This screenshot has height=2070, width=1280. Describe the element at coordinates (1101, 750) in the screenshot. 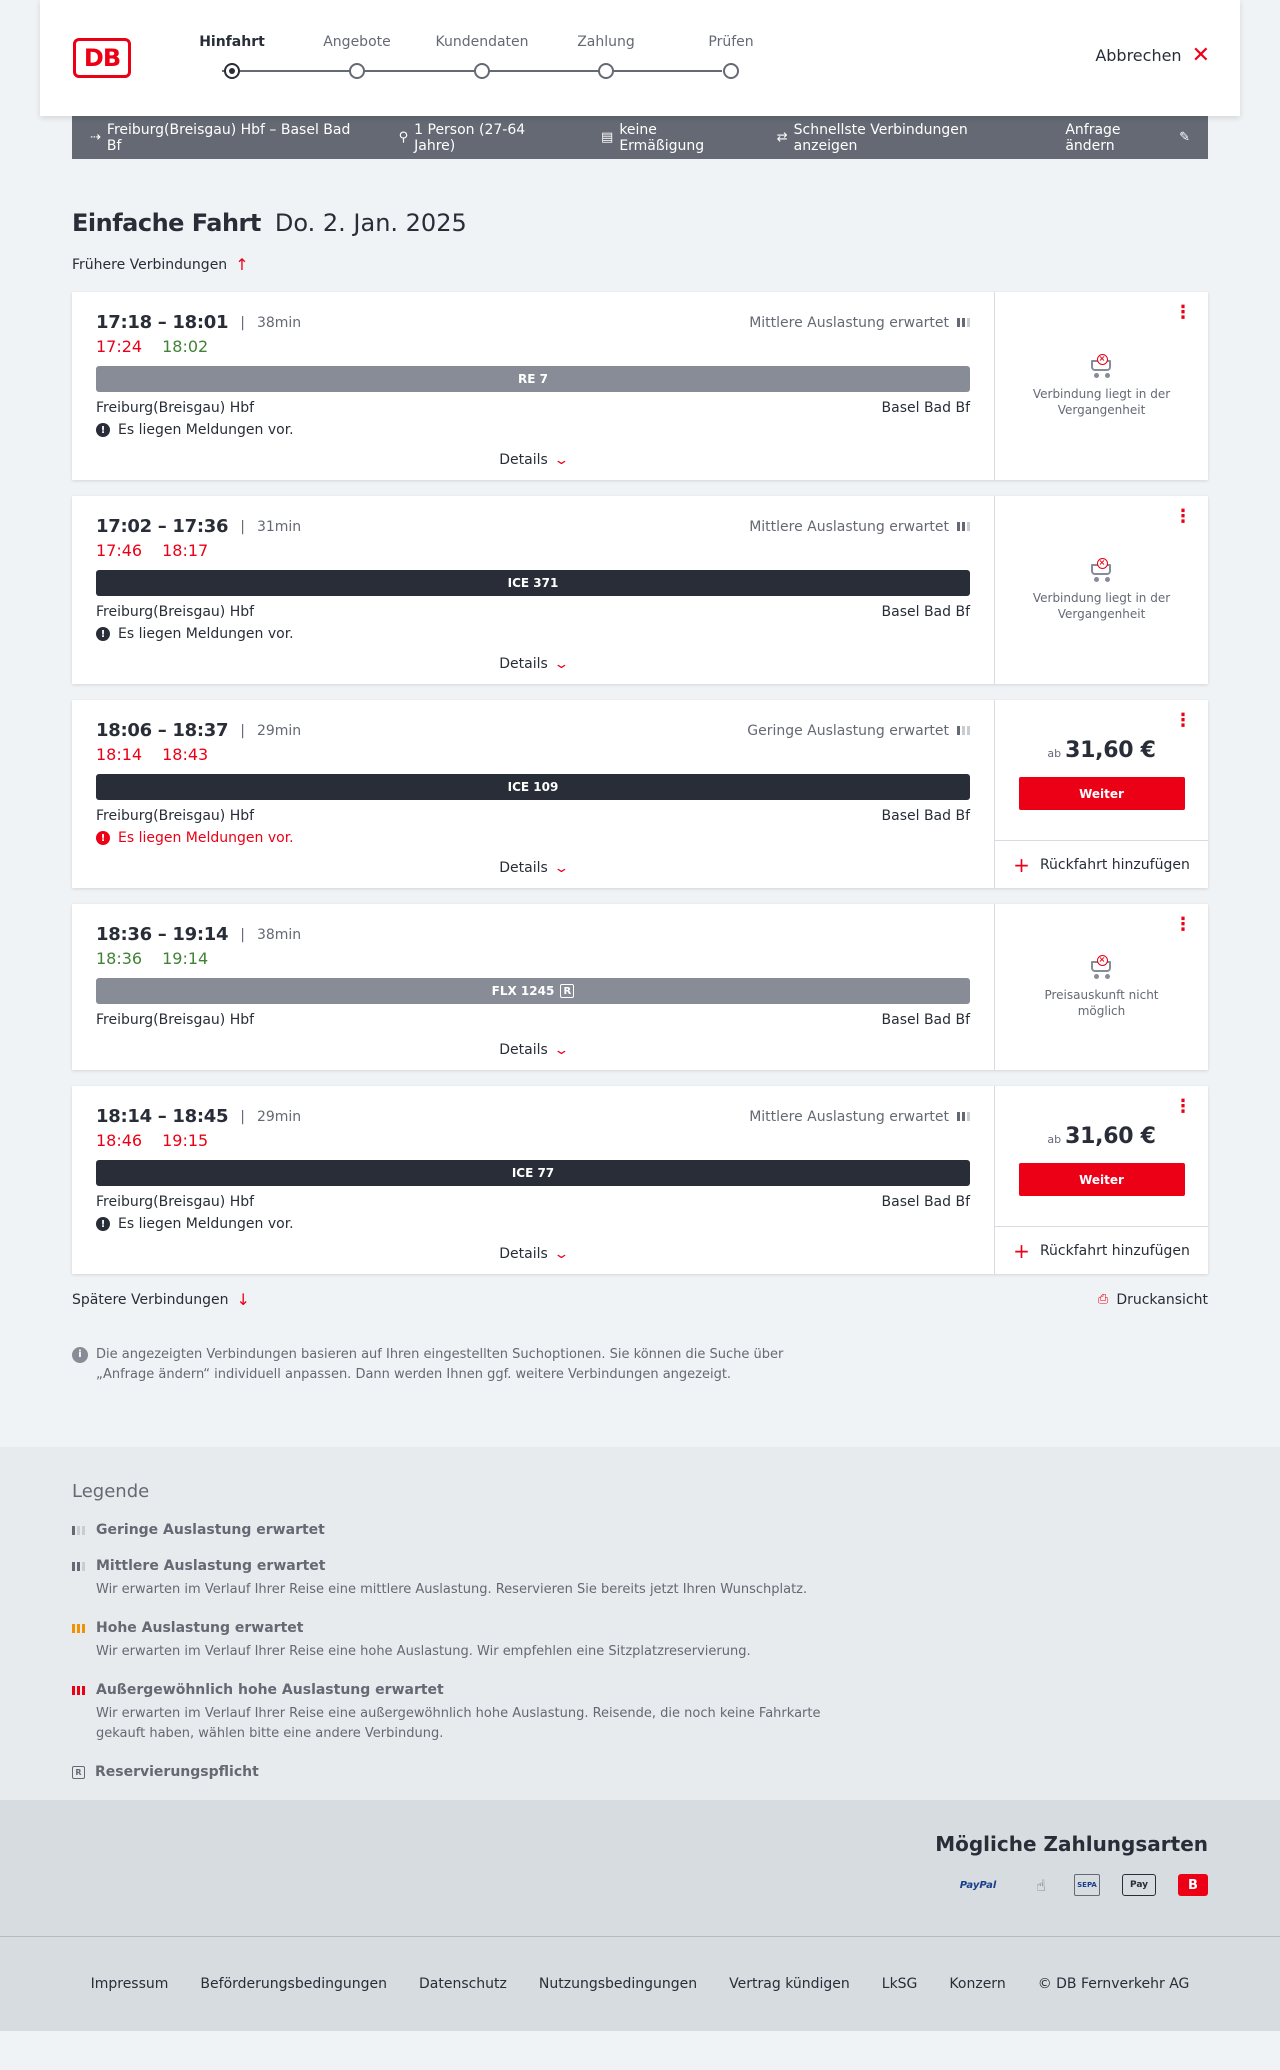

I see `price: ab 31,60 €` at that location.